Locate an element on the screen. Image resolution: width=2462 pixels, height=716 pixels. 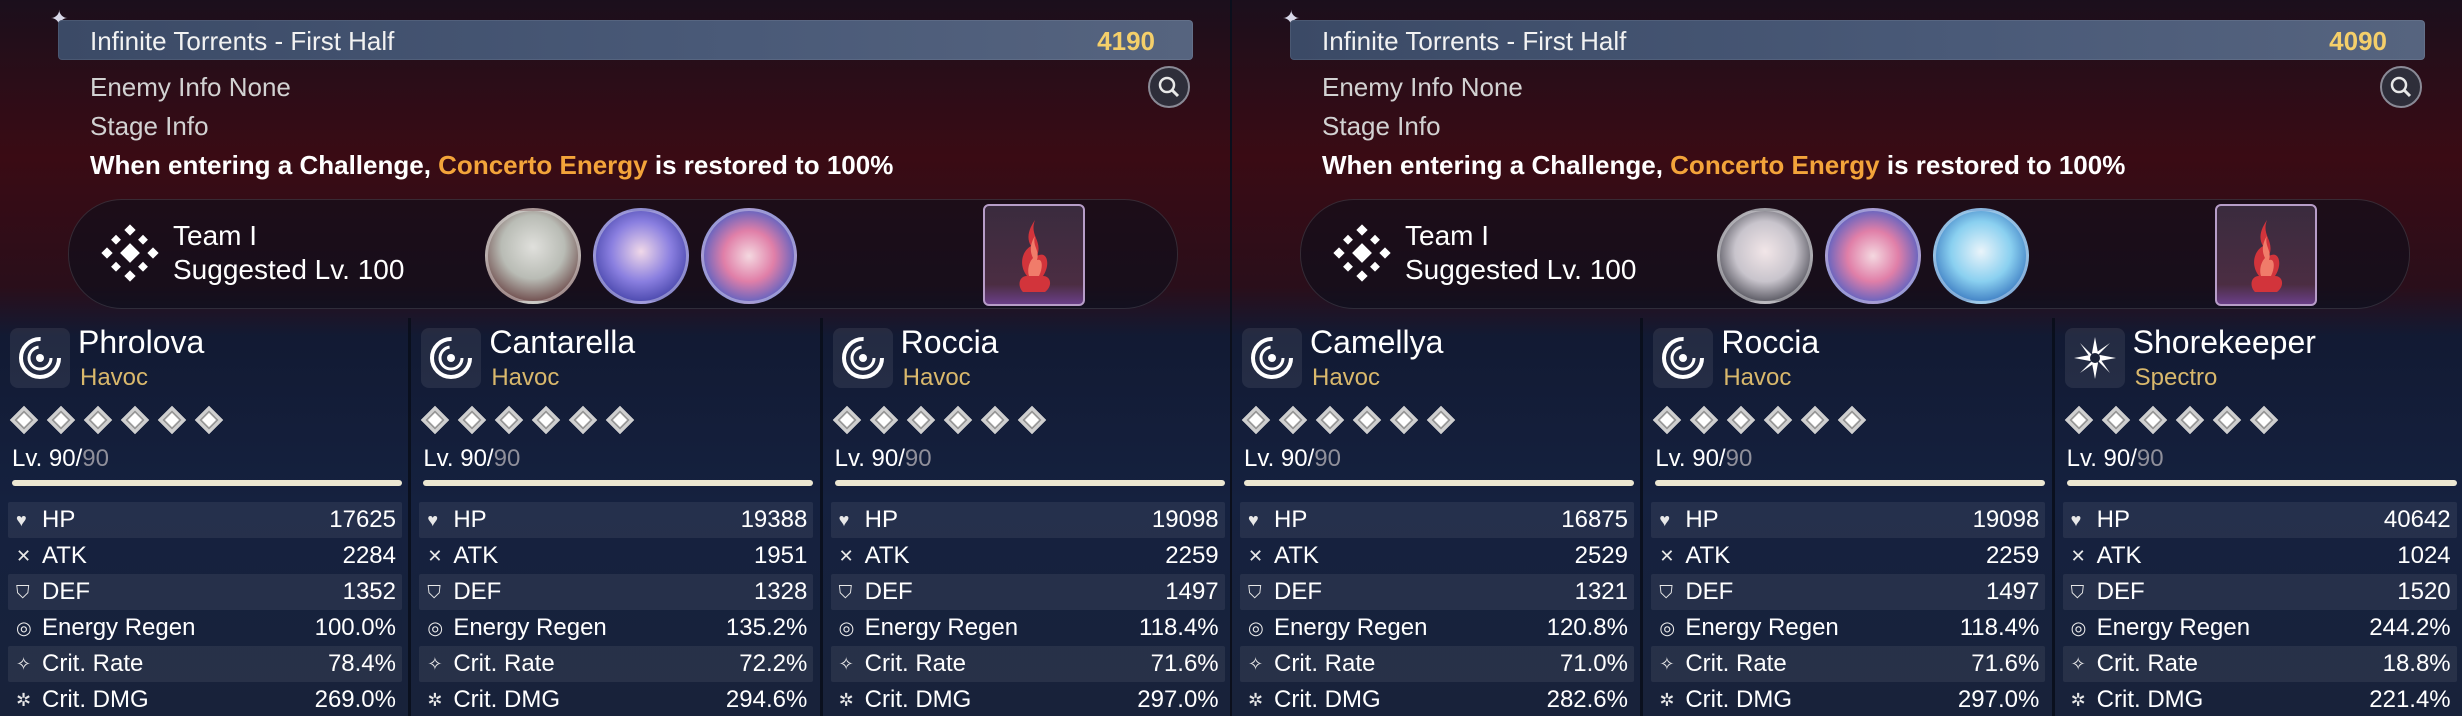
stat-value: 72.2% is located at coordinates (773, 663).